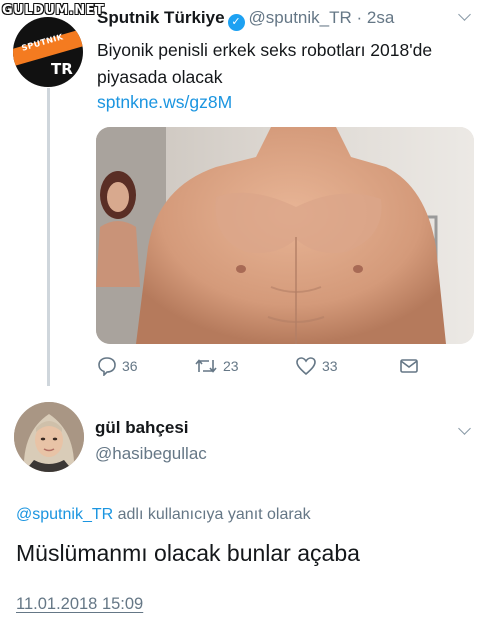 The height and width of the screenshot is (627, 489). I want to click on tweet-time: 2sa, so click(380, 17).